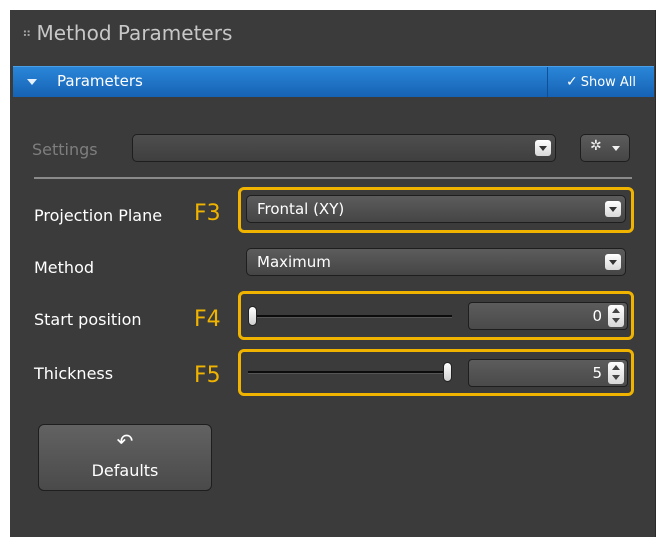  Describe the element at coordinates (596, 146) in the screenshot. I see `gear-icon: ✲` at that location.